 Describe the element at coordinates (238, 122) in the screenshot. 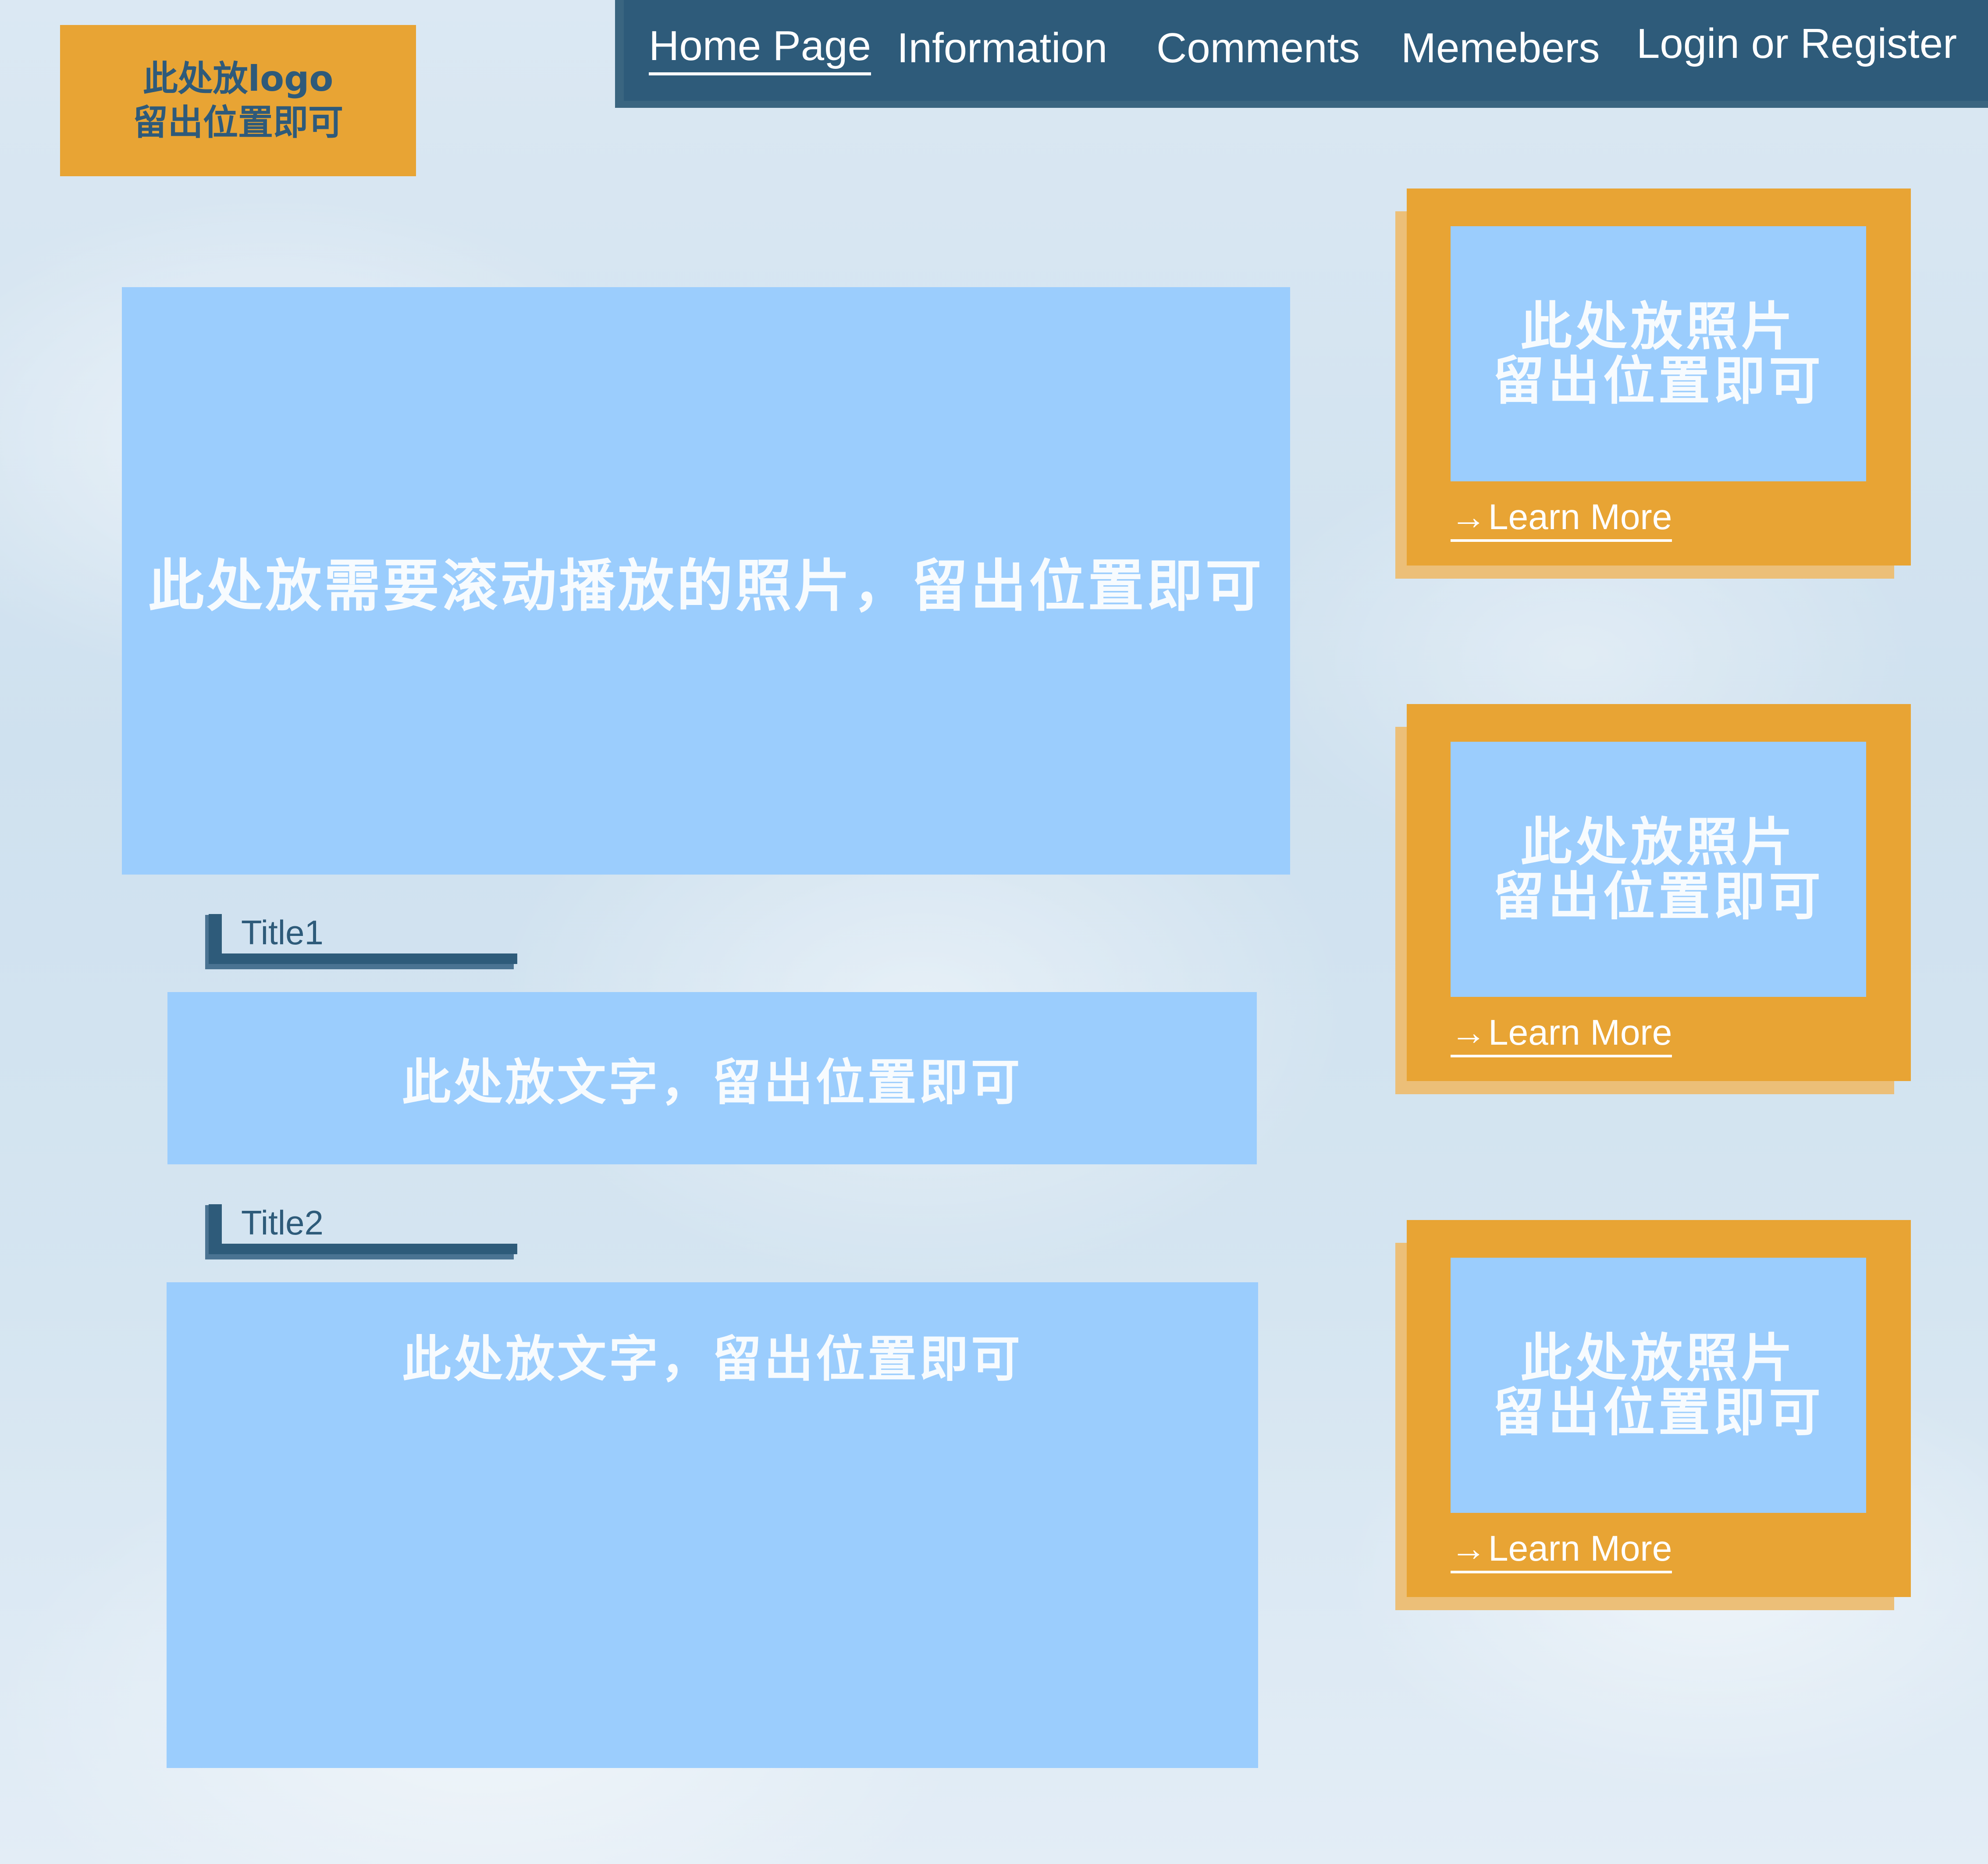

I see `logo-line-2: 留出位置即可` at that location.